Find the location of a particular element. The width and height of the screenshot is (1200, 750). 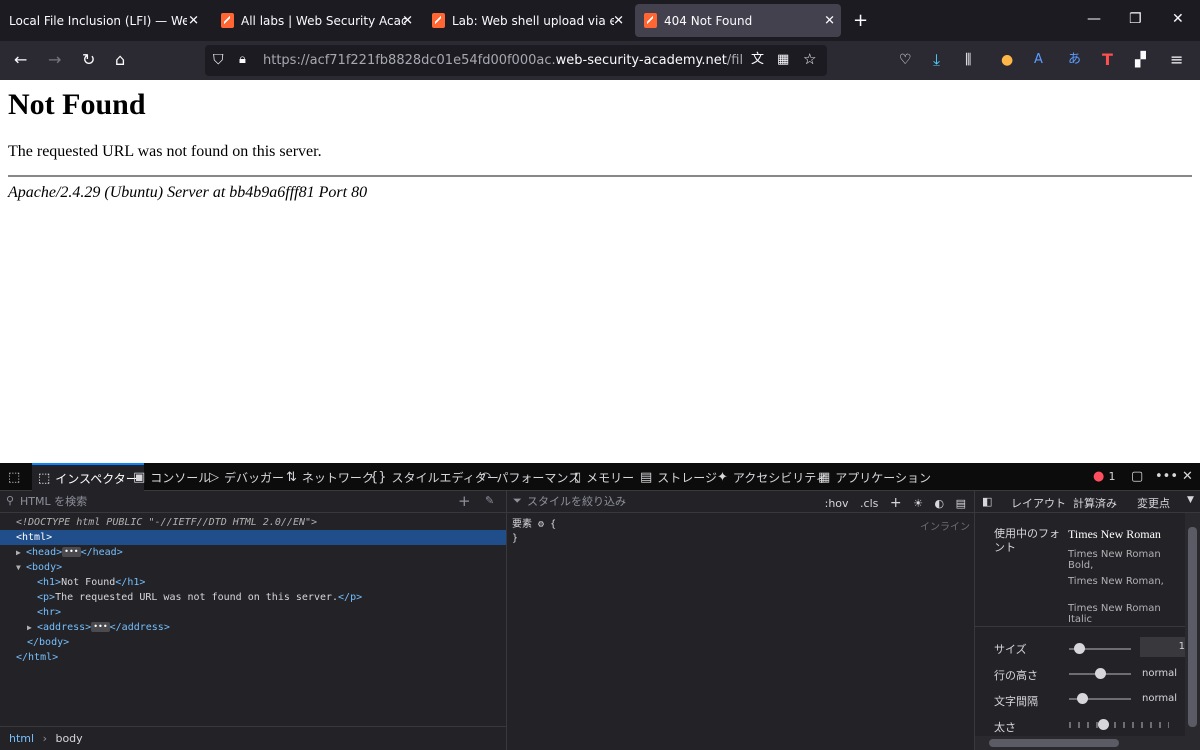

add-node-icon: + is located at coordinates (464, 501).